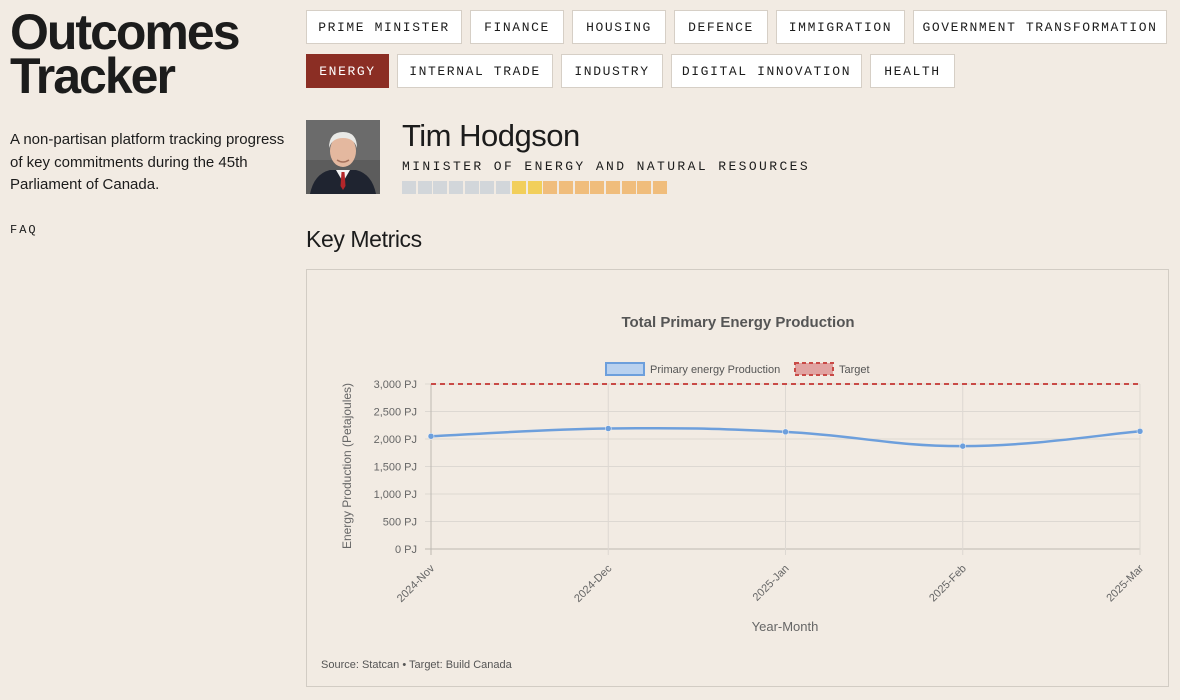  I want to click on key-metrics-heading: Key Metrics, so click(364, 239).